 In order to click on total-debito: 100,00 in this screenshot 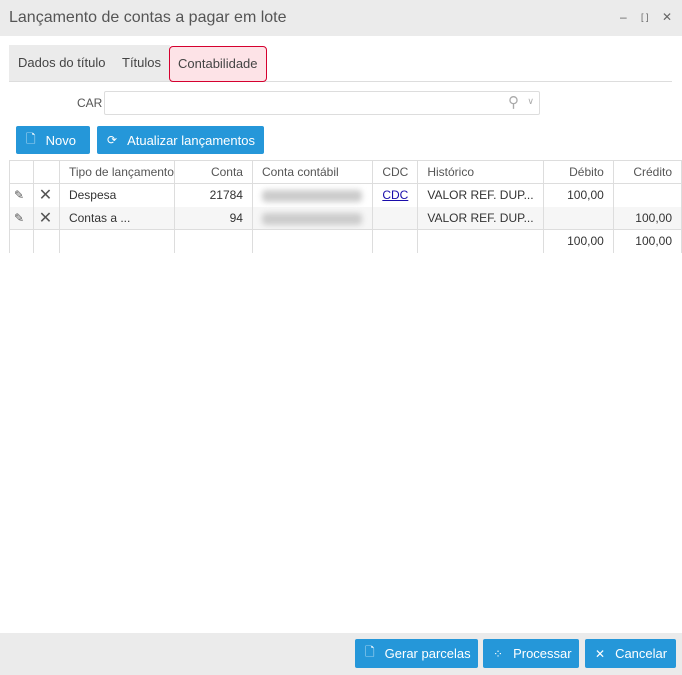, I will do `click(578, 241)`.